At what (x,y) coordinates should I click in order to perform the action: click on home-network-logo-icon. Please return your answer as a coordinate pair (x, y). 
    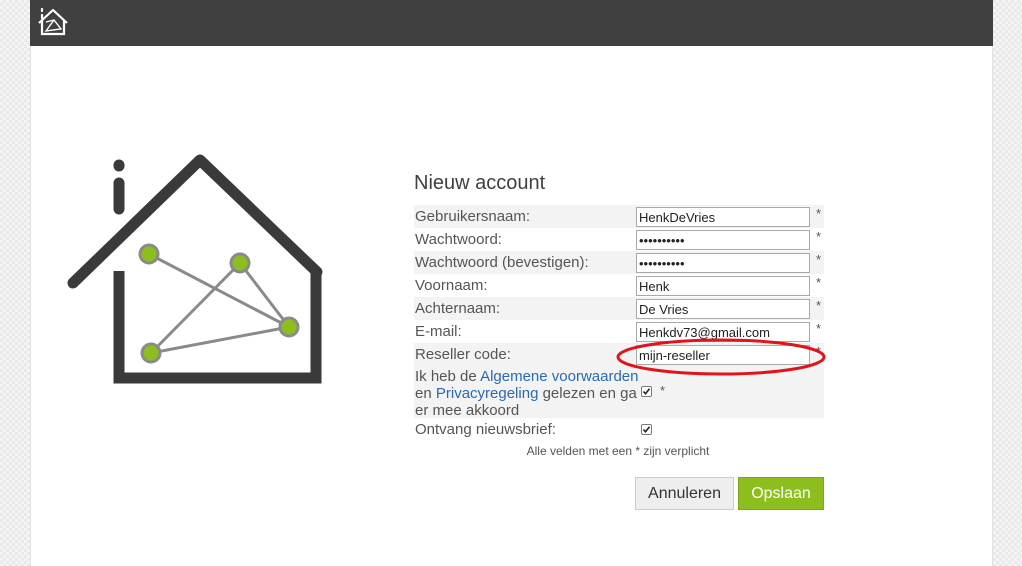
    Looking at the image, I should click on (53, 21).